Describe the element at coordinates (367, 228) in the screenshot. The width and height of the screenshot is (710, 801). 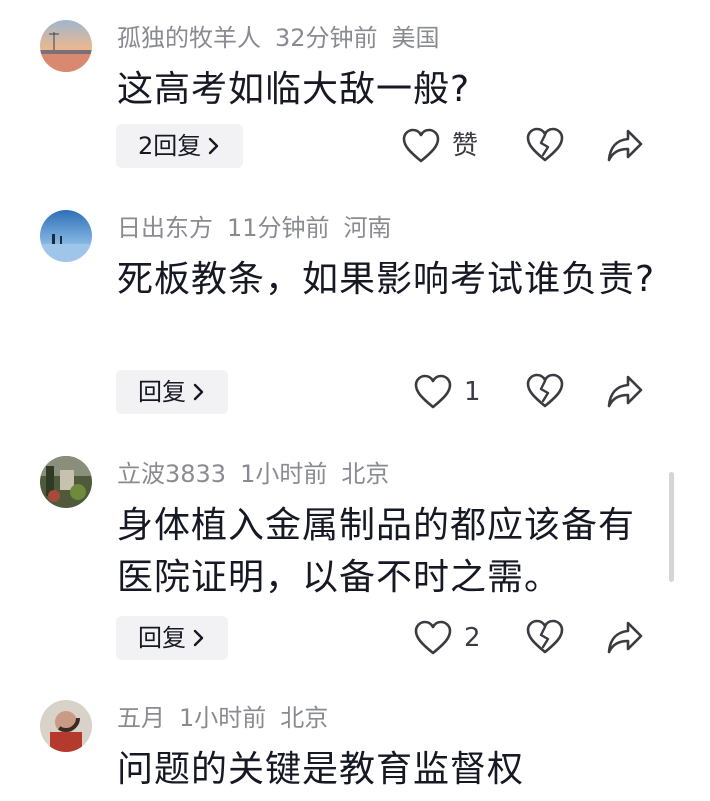
I see `location: 河南` at that location.